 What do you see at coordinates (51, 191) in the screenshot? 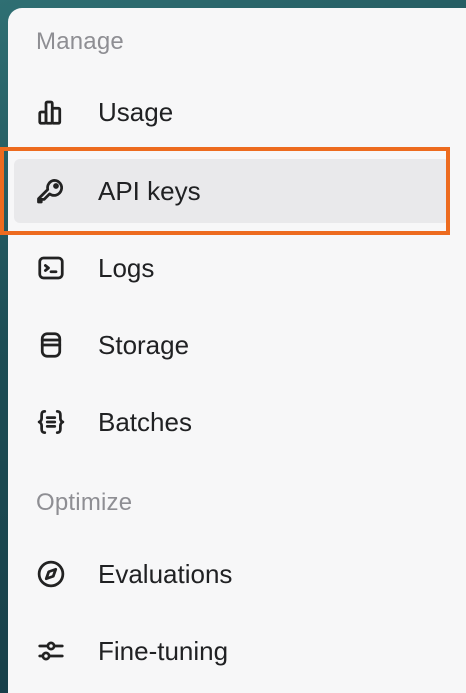
I see `key-icon` at bounding box center [51, 191].